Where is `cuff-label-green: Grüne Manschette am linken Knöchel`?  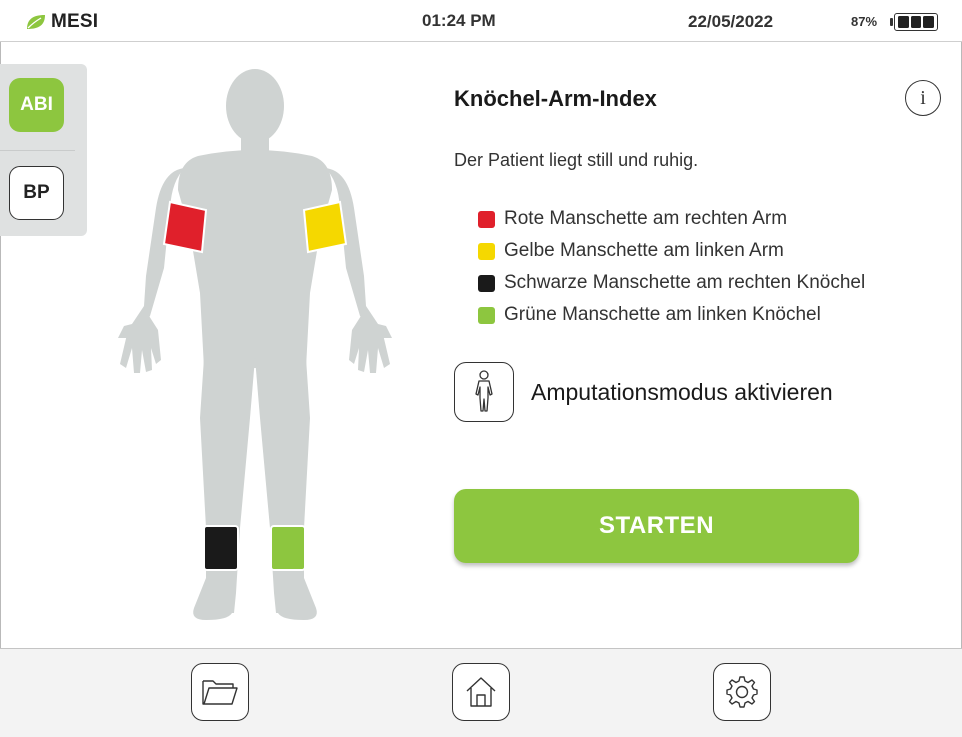
cuff-label-green: Grüne Manschette am linken Knöchel is located at coordinates (662, 314).